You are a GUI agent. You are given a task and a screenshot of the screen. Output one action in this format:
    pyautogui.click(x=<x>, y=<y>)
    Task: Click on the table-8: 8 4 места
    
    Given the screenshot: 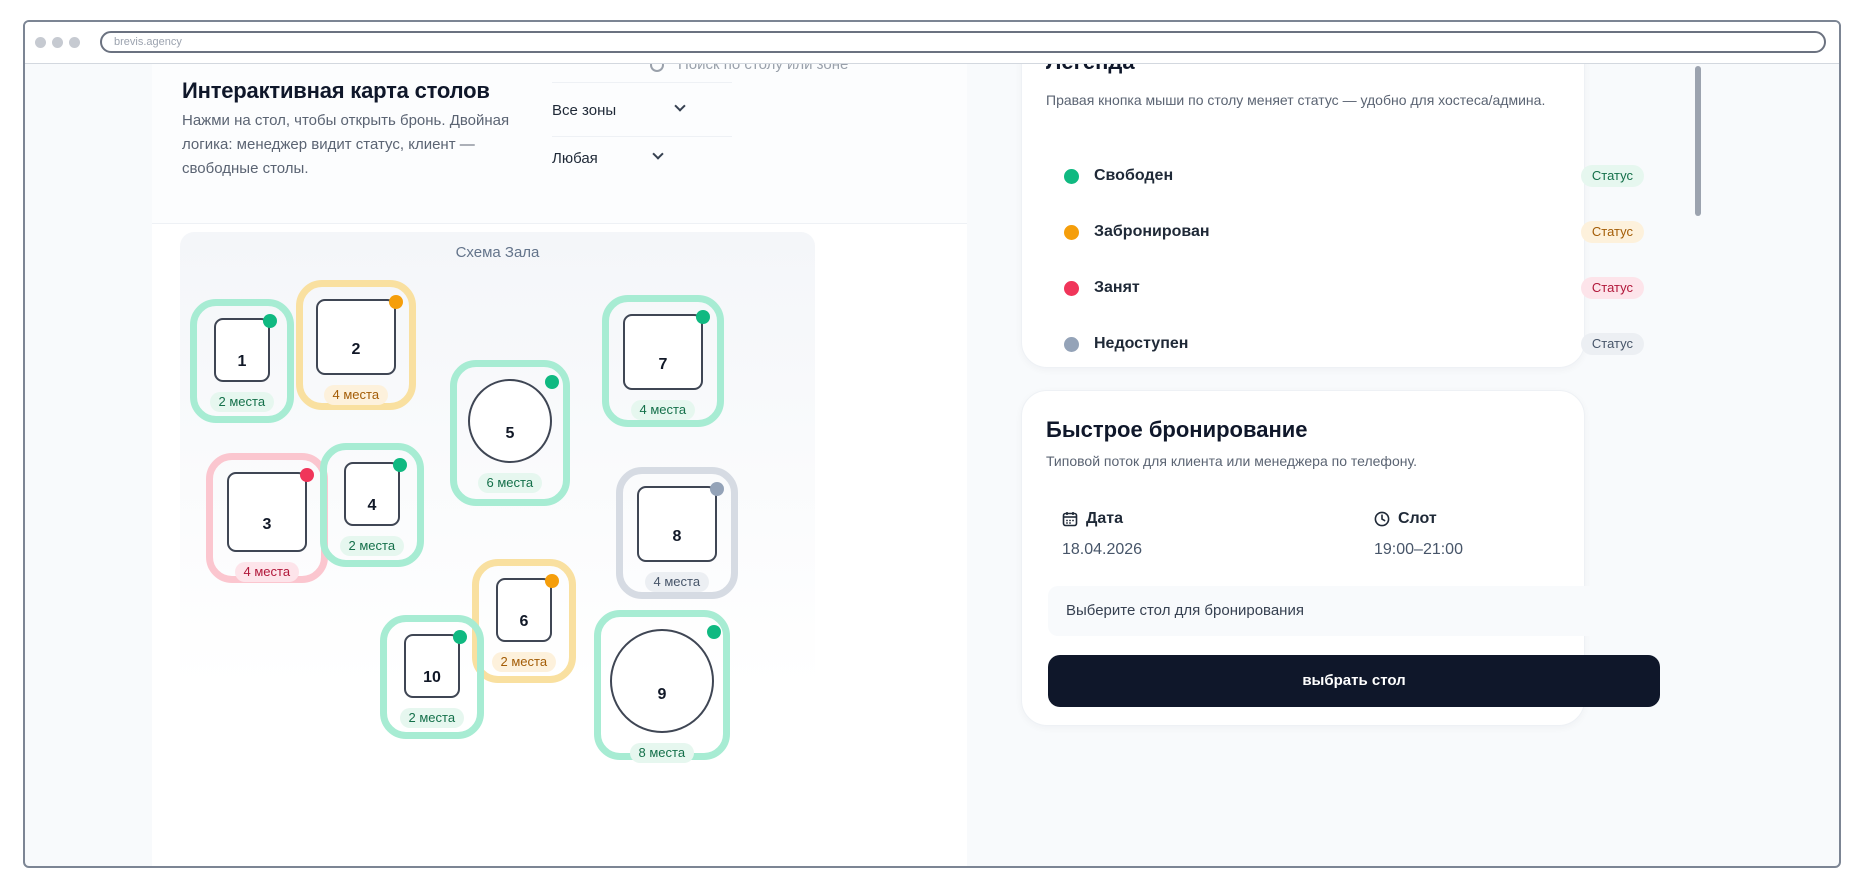 What is the action you would take?
    pyautogui.click(x=677, y=533)
    